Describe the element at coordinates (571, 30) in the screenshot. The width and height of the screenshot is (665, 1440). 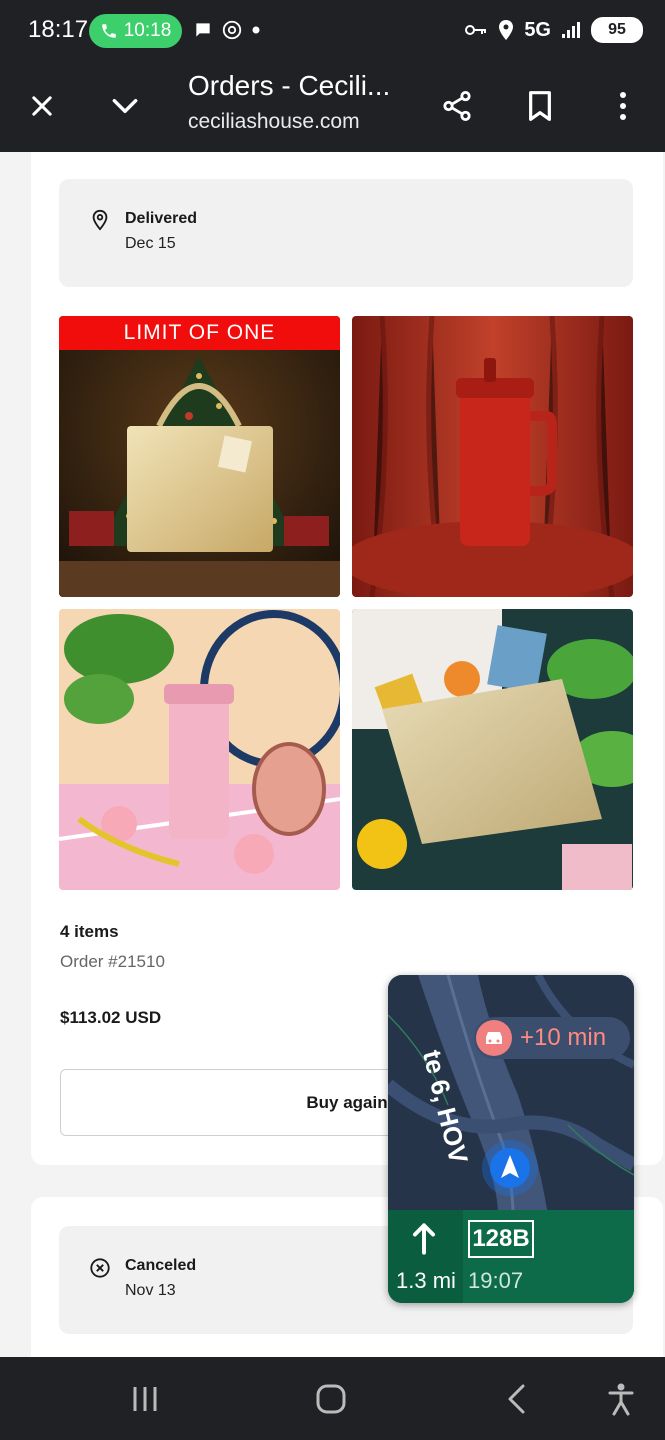
I see `signal-icon` at that location.